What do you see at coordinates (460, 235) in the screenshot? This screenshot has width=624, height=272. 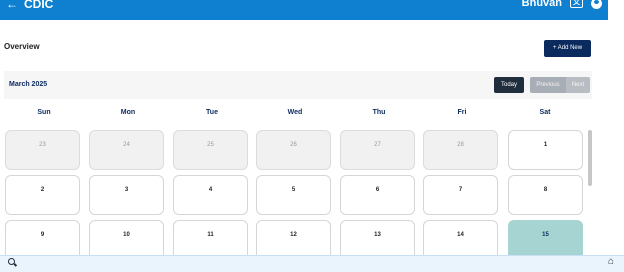 I see `day-number: 14` at bounding box center [460, 235].